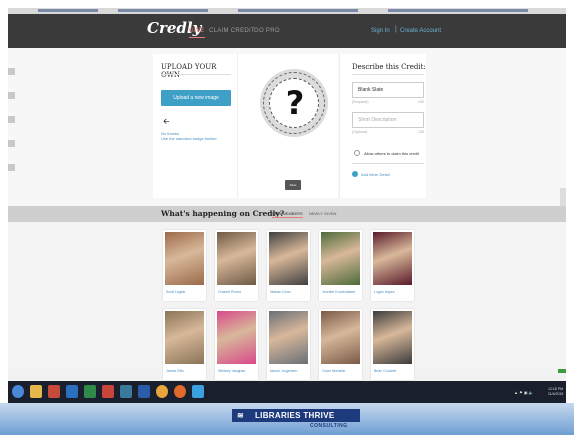  What do you see at coordinates (562, 371) in the screenshot?
I see `edge-marker` at bounding box center [562, 371].